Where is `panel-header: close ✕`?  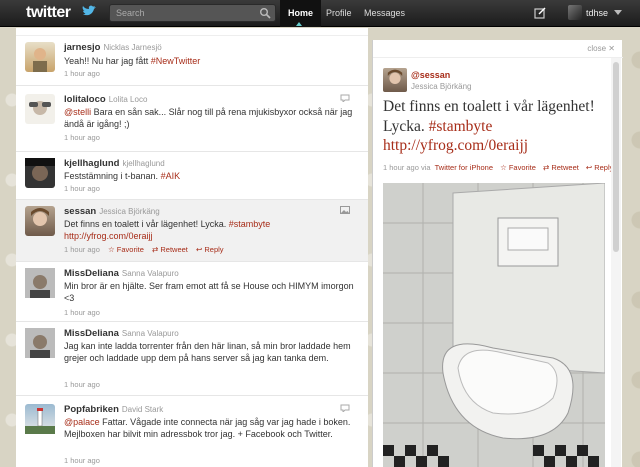
panel-header: close ✕ is located at coordinates (498, 49).